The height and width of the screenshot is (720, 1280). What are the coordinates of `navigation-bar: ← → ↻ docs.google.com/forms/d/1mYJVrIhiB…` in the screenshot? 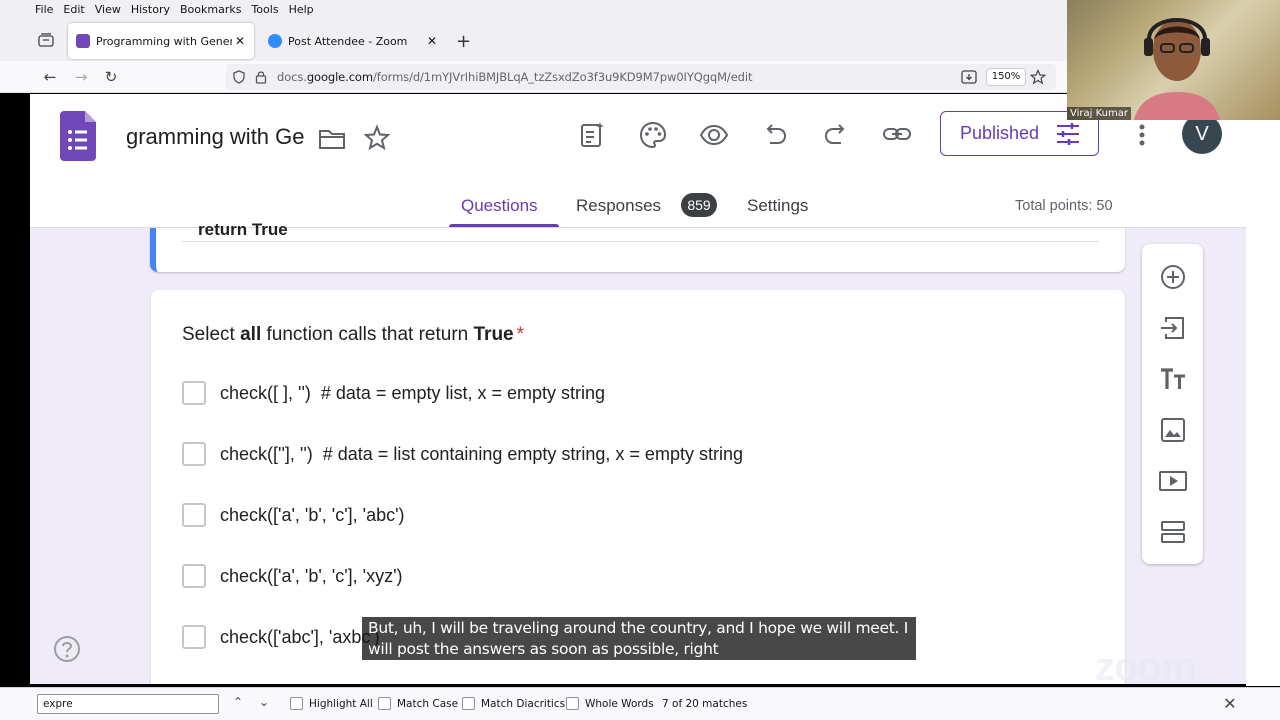 It's located at (533, 77).